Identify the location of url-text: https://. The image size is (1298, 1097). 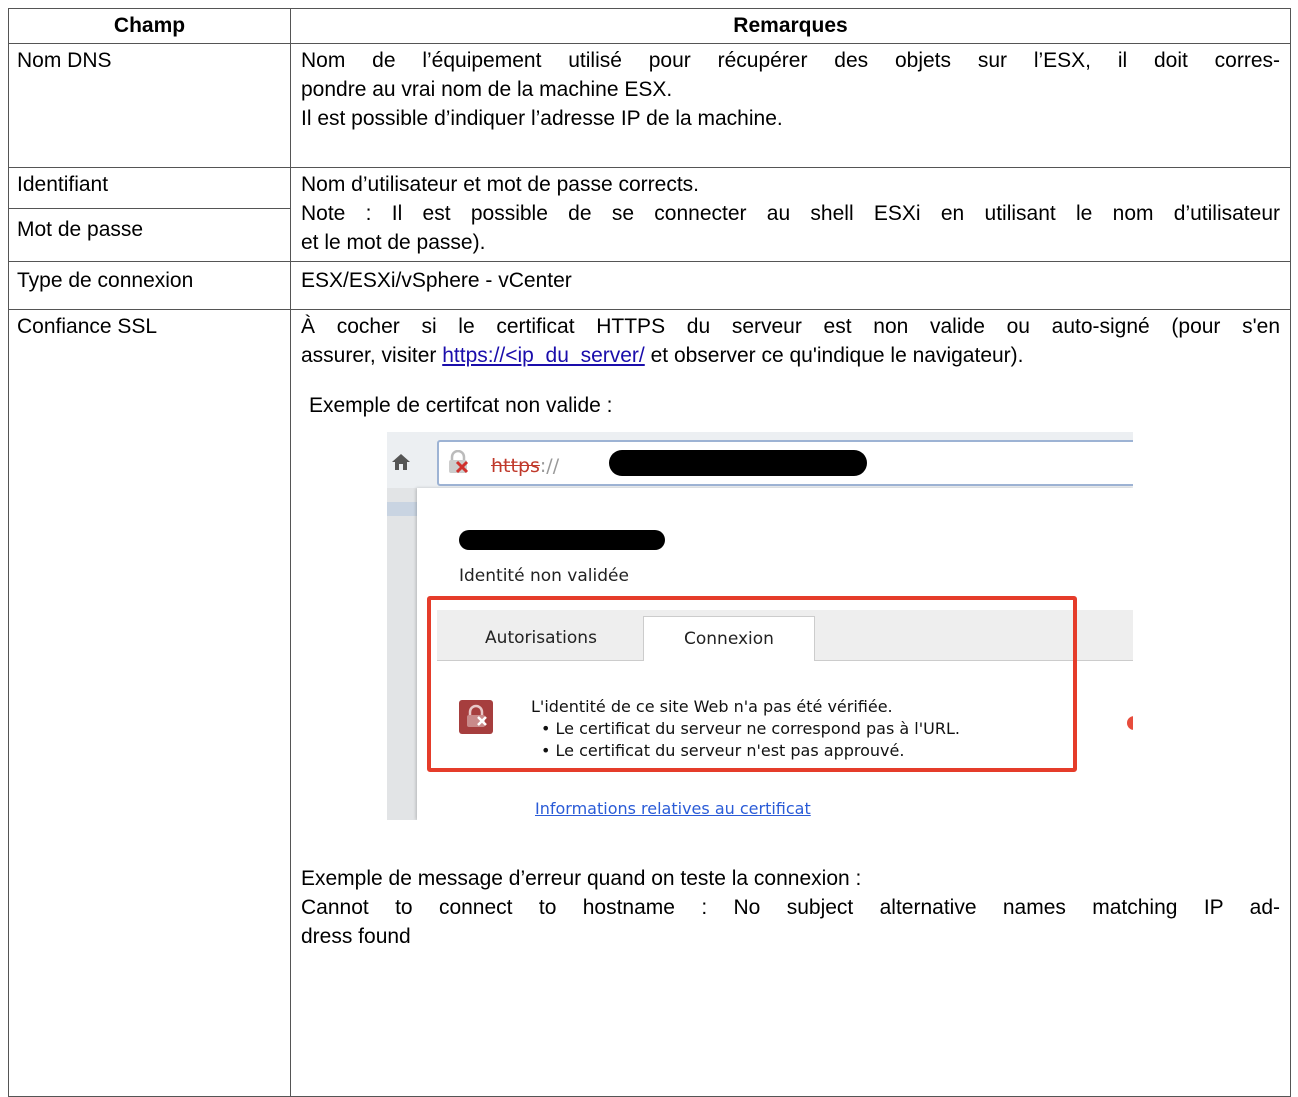
(525, 466).